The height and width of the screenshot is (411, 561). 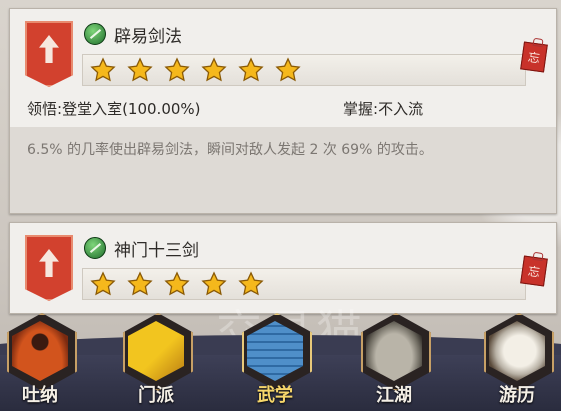 I want to click on nav-tab-youli: 游历, so click(x=517, y=362).